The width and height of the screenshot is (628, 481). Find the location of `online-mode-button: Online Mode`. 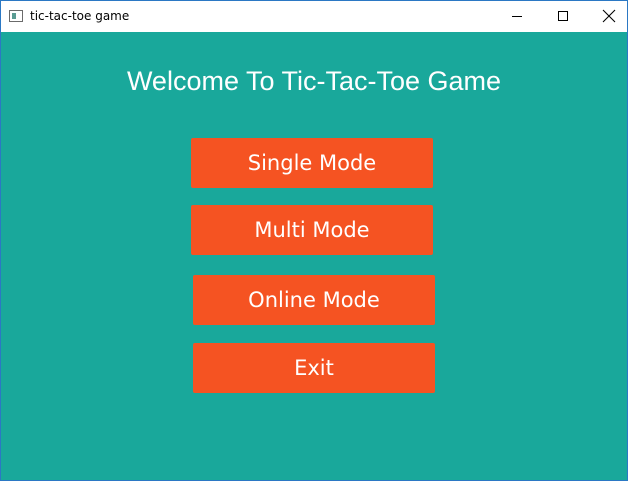

online-mode-button: Online Mode is located at coordinates (314, 300).